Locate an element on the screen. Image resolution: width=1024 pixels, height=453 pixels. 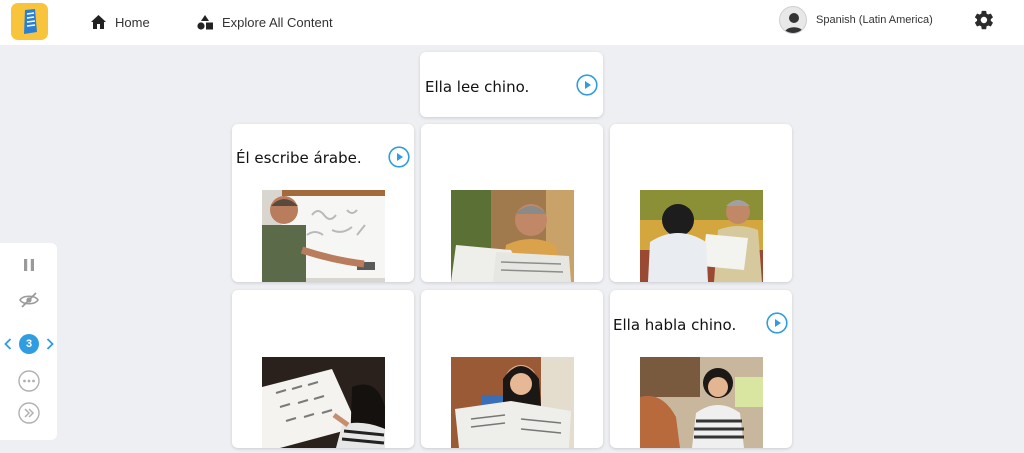
skip-button is located at coordinates (29, 413).